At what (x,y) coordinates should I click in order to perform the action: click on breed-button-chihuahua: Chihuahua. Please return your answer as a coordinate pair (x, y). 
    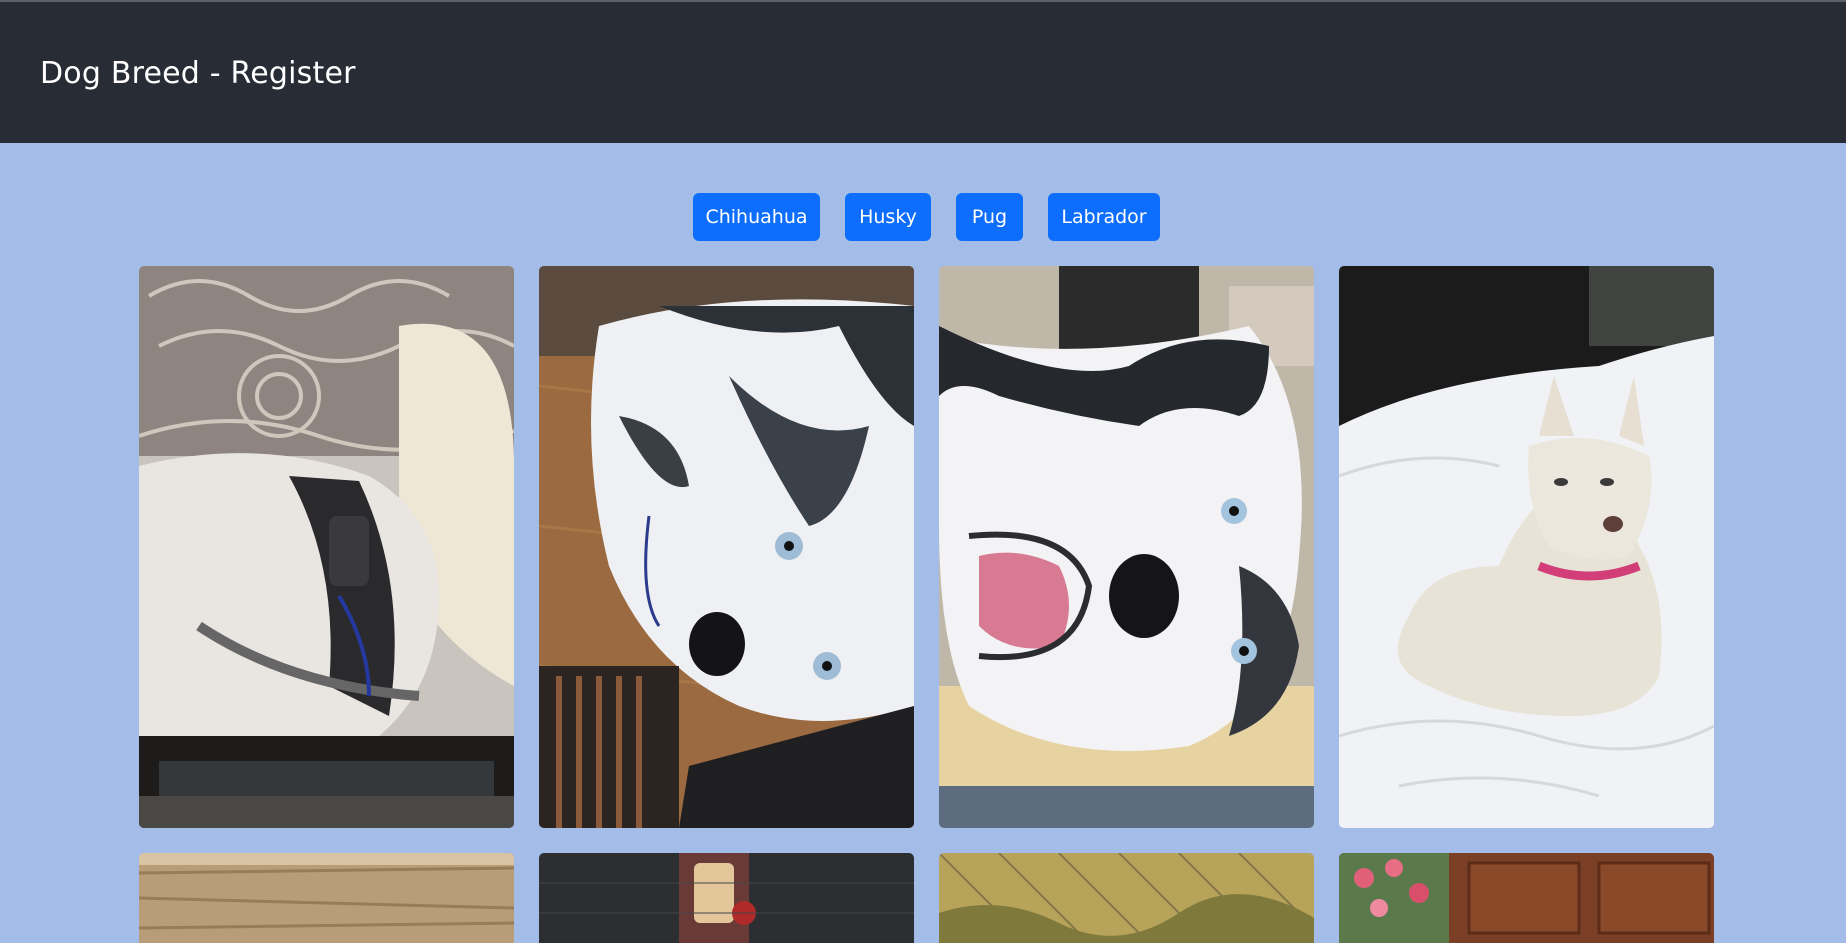
    Looking at the image, I should click on (756, 217).